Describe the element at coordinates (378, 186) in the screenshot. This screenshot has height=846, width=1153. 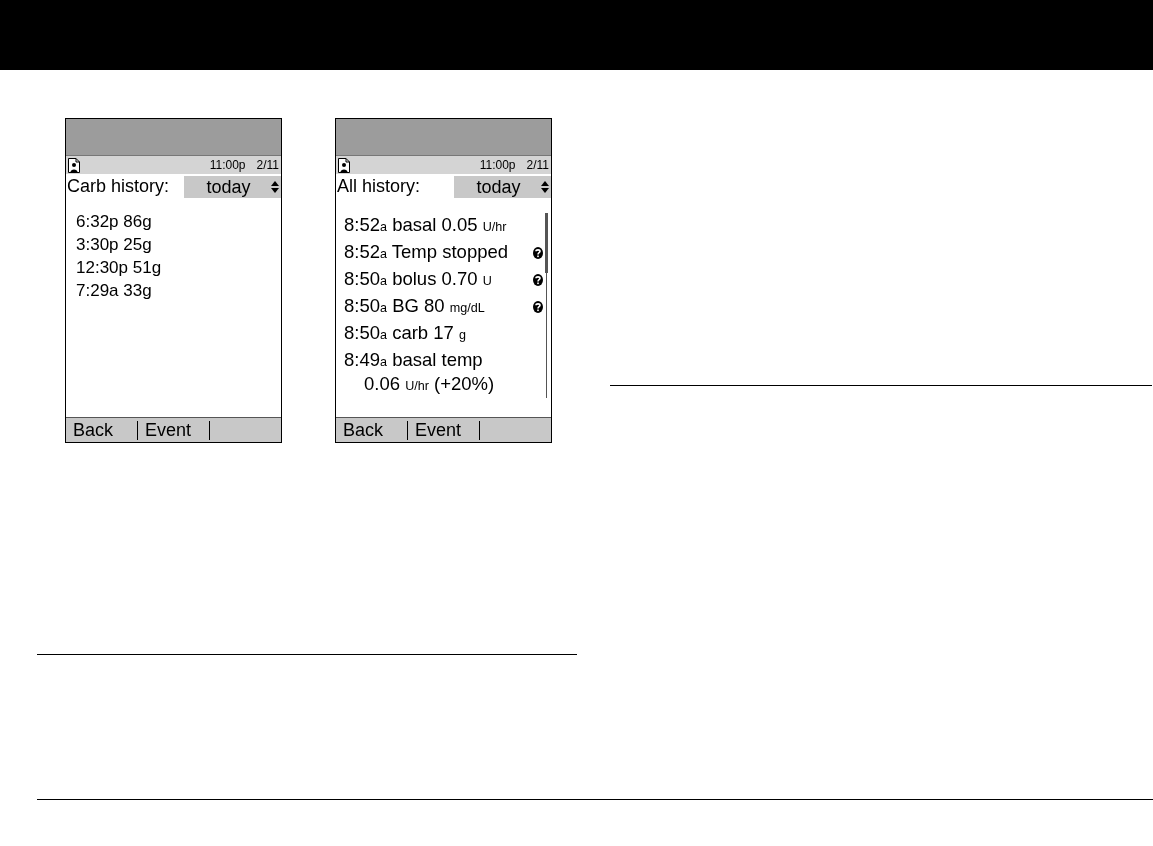
I see `screen-title: All history:` at that location.